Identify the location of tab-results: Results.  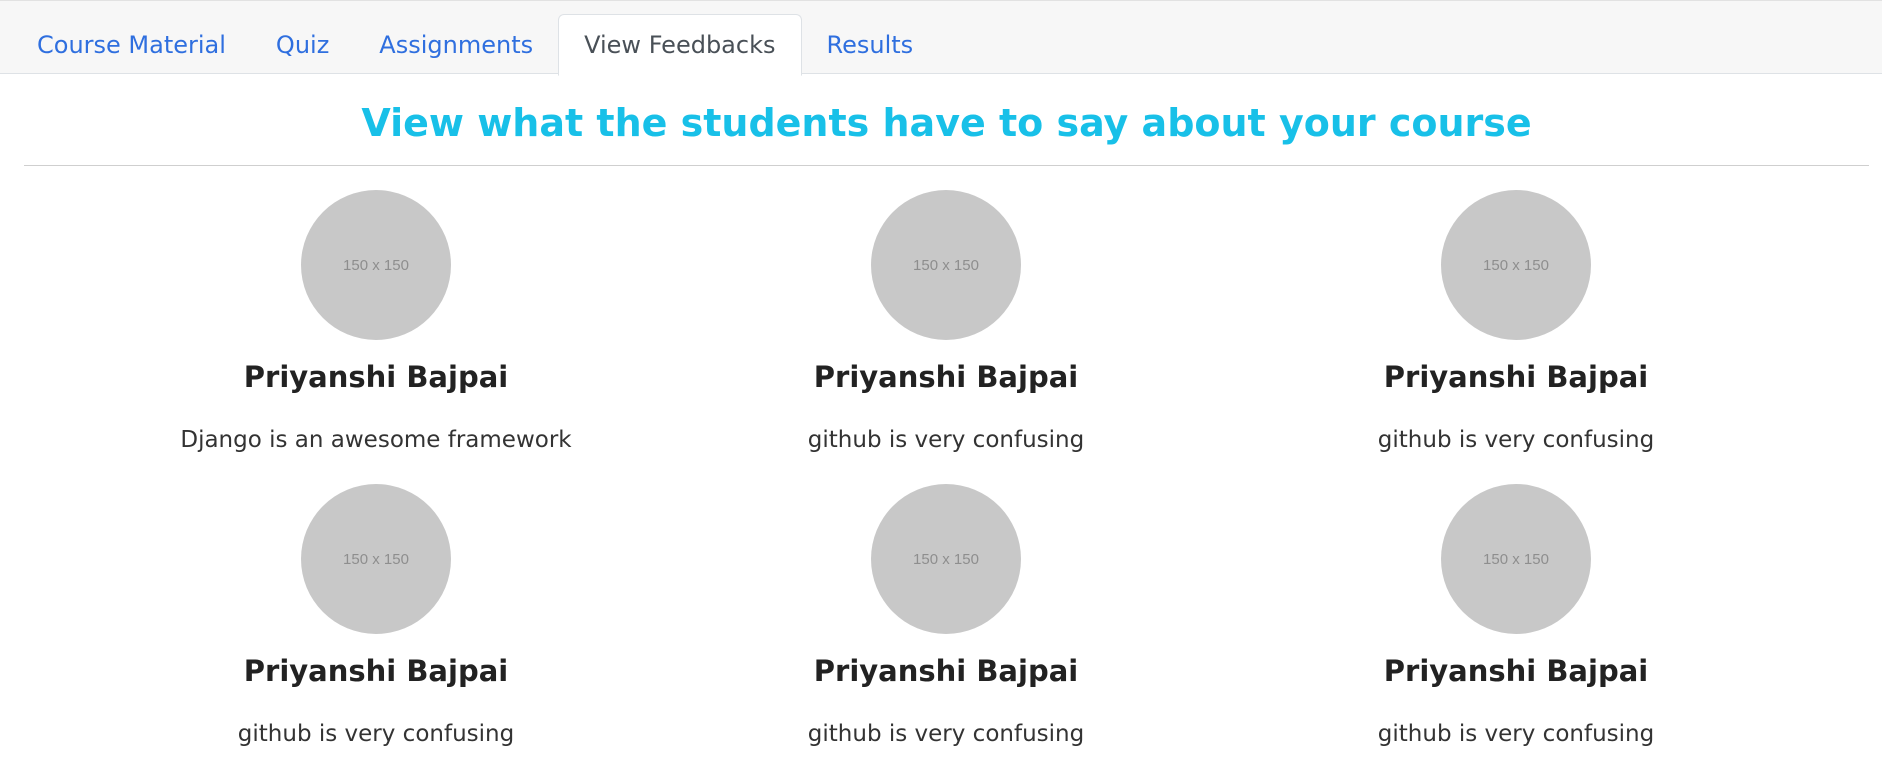
(870, 44).